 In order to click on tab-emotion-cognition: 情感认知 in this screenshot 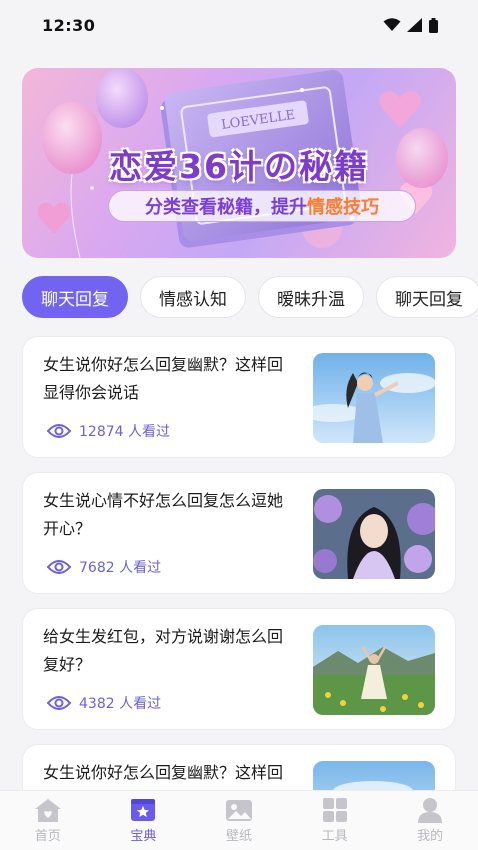, I will do `click(193, 297)`.